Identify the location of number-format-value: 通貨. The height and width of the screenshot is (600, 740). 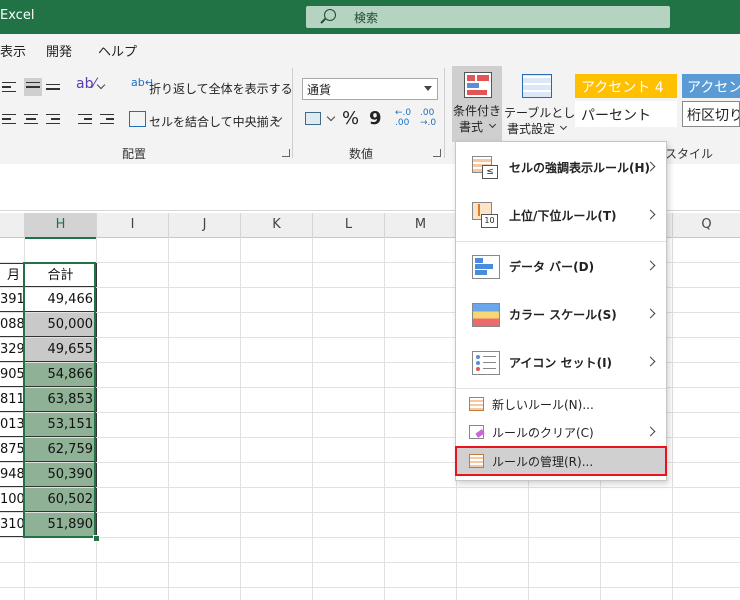
(319, 90).